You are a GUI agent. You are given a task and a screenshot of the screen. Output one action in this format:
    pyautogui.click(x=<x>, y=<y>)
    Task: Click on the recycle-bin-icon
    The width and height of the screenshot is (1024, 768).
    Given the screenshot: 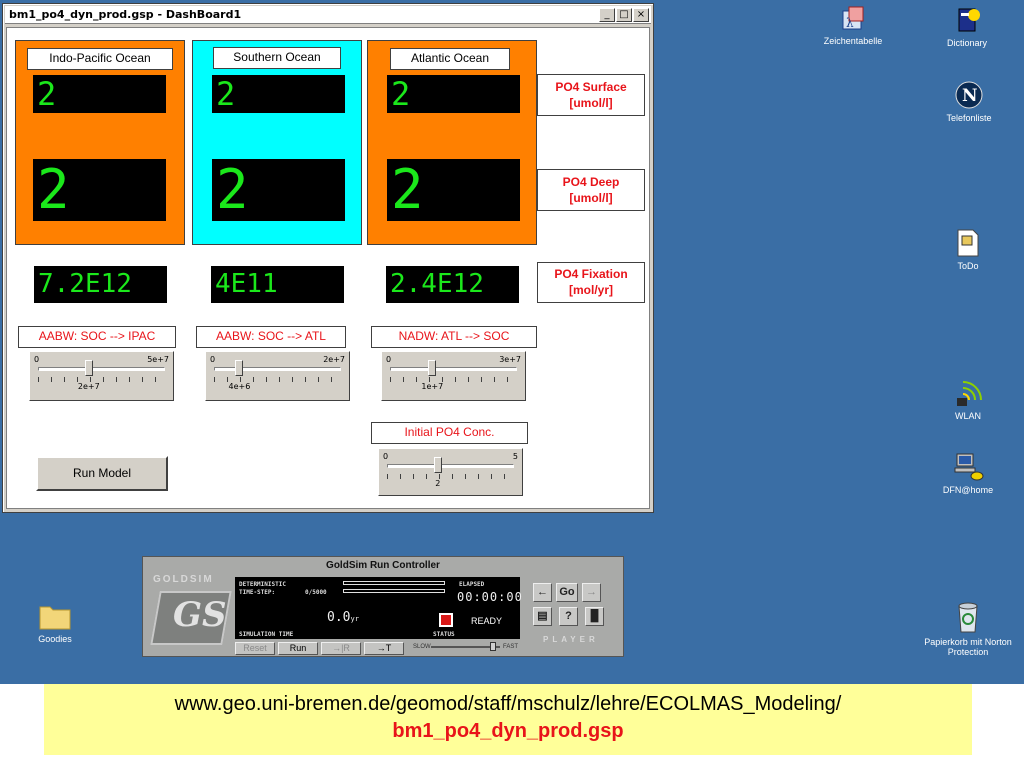 What is the action you would take?
    pyautogui.click(x=968, y=617)
    